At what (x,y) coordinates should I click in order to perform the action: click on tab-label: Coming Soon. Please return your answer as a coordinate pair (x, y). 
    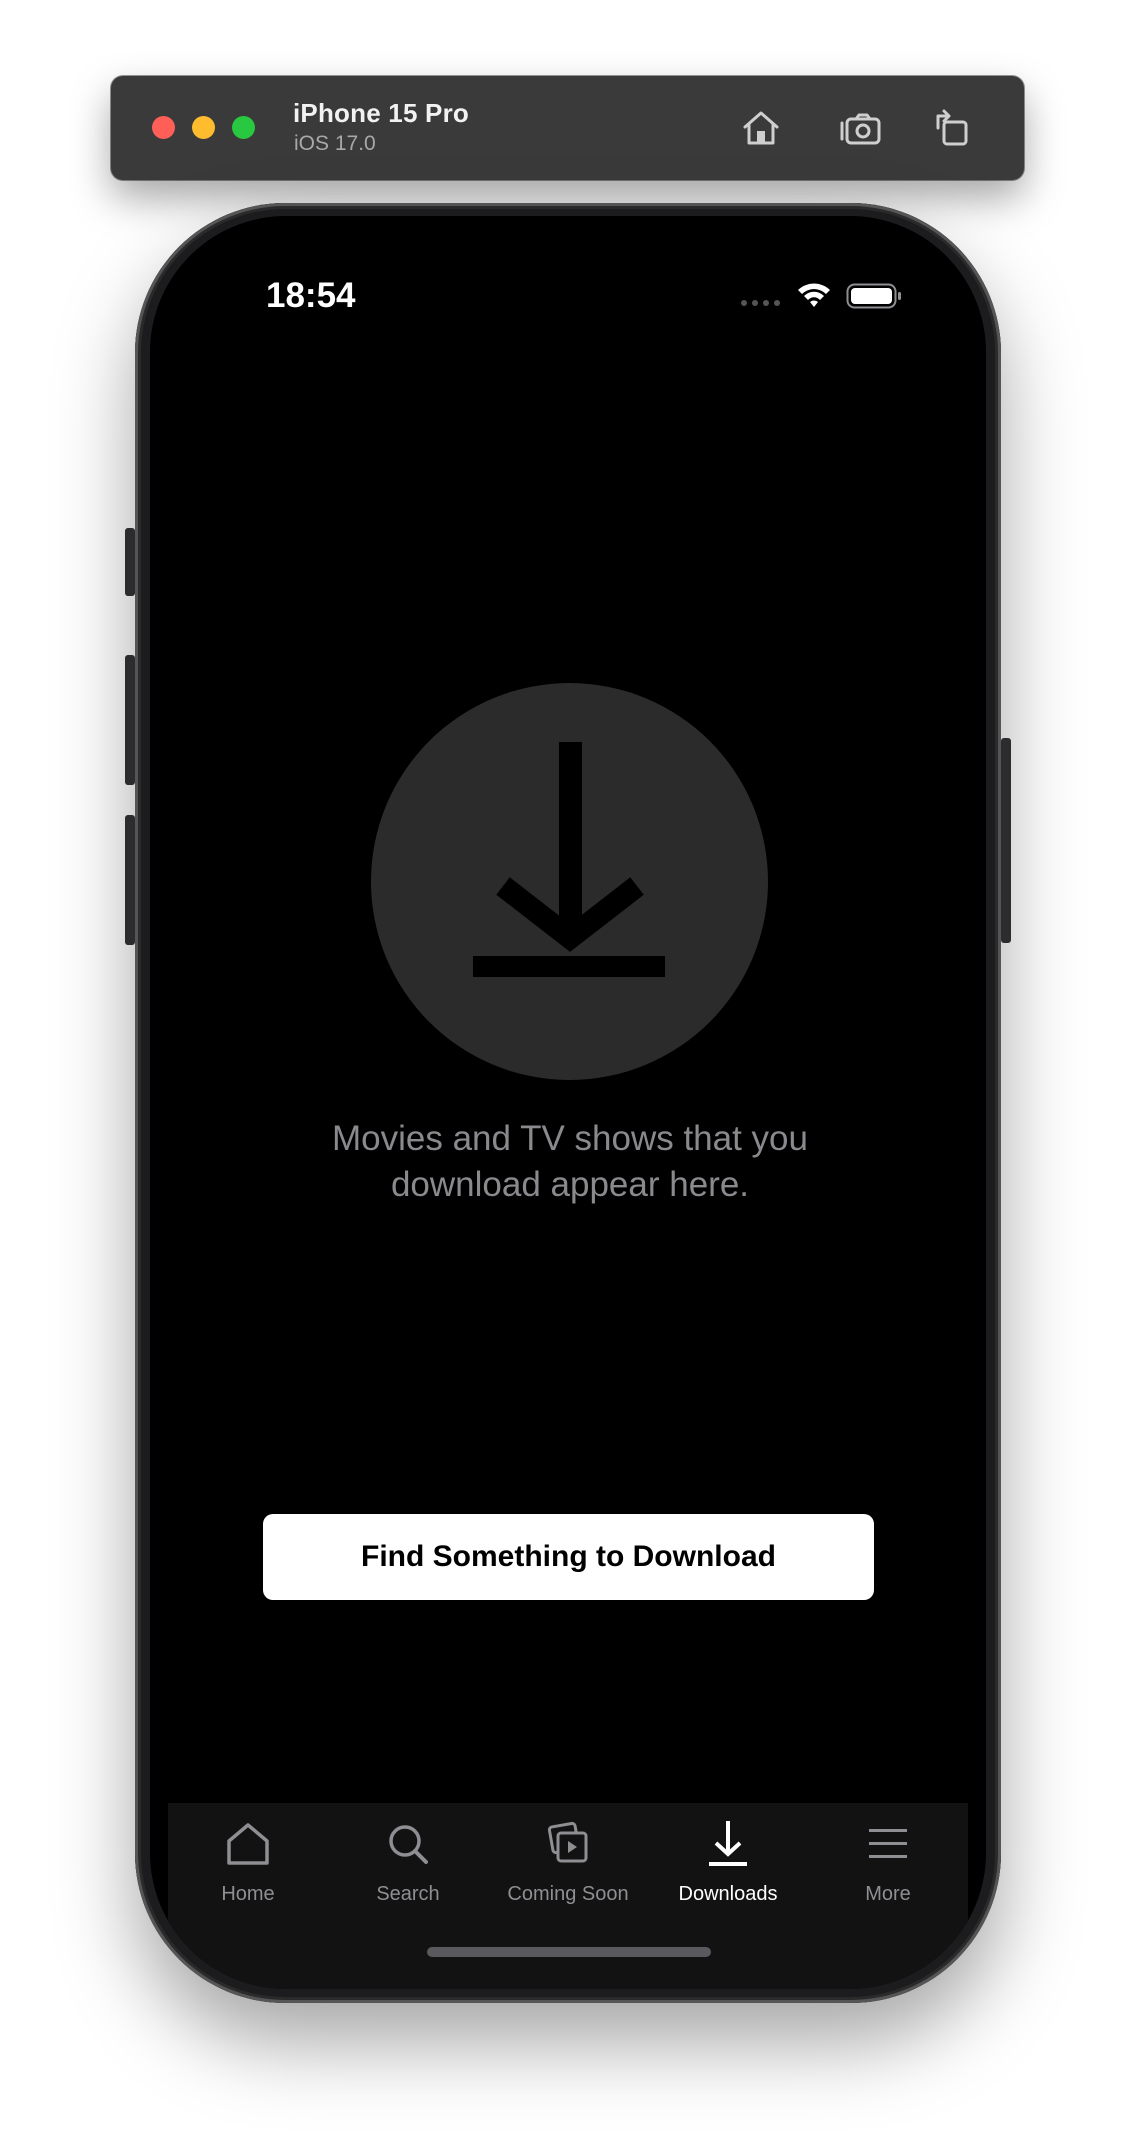
    Looking at the image, I should click on (568, 1894).